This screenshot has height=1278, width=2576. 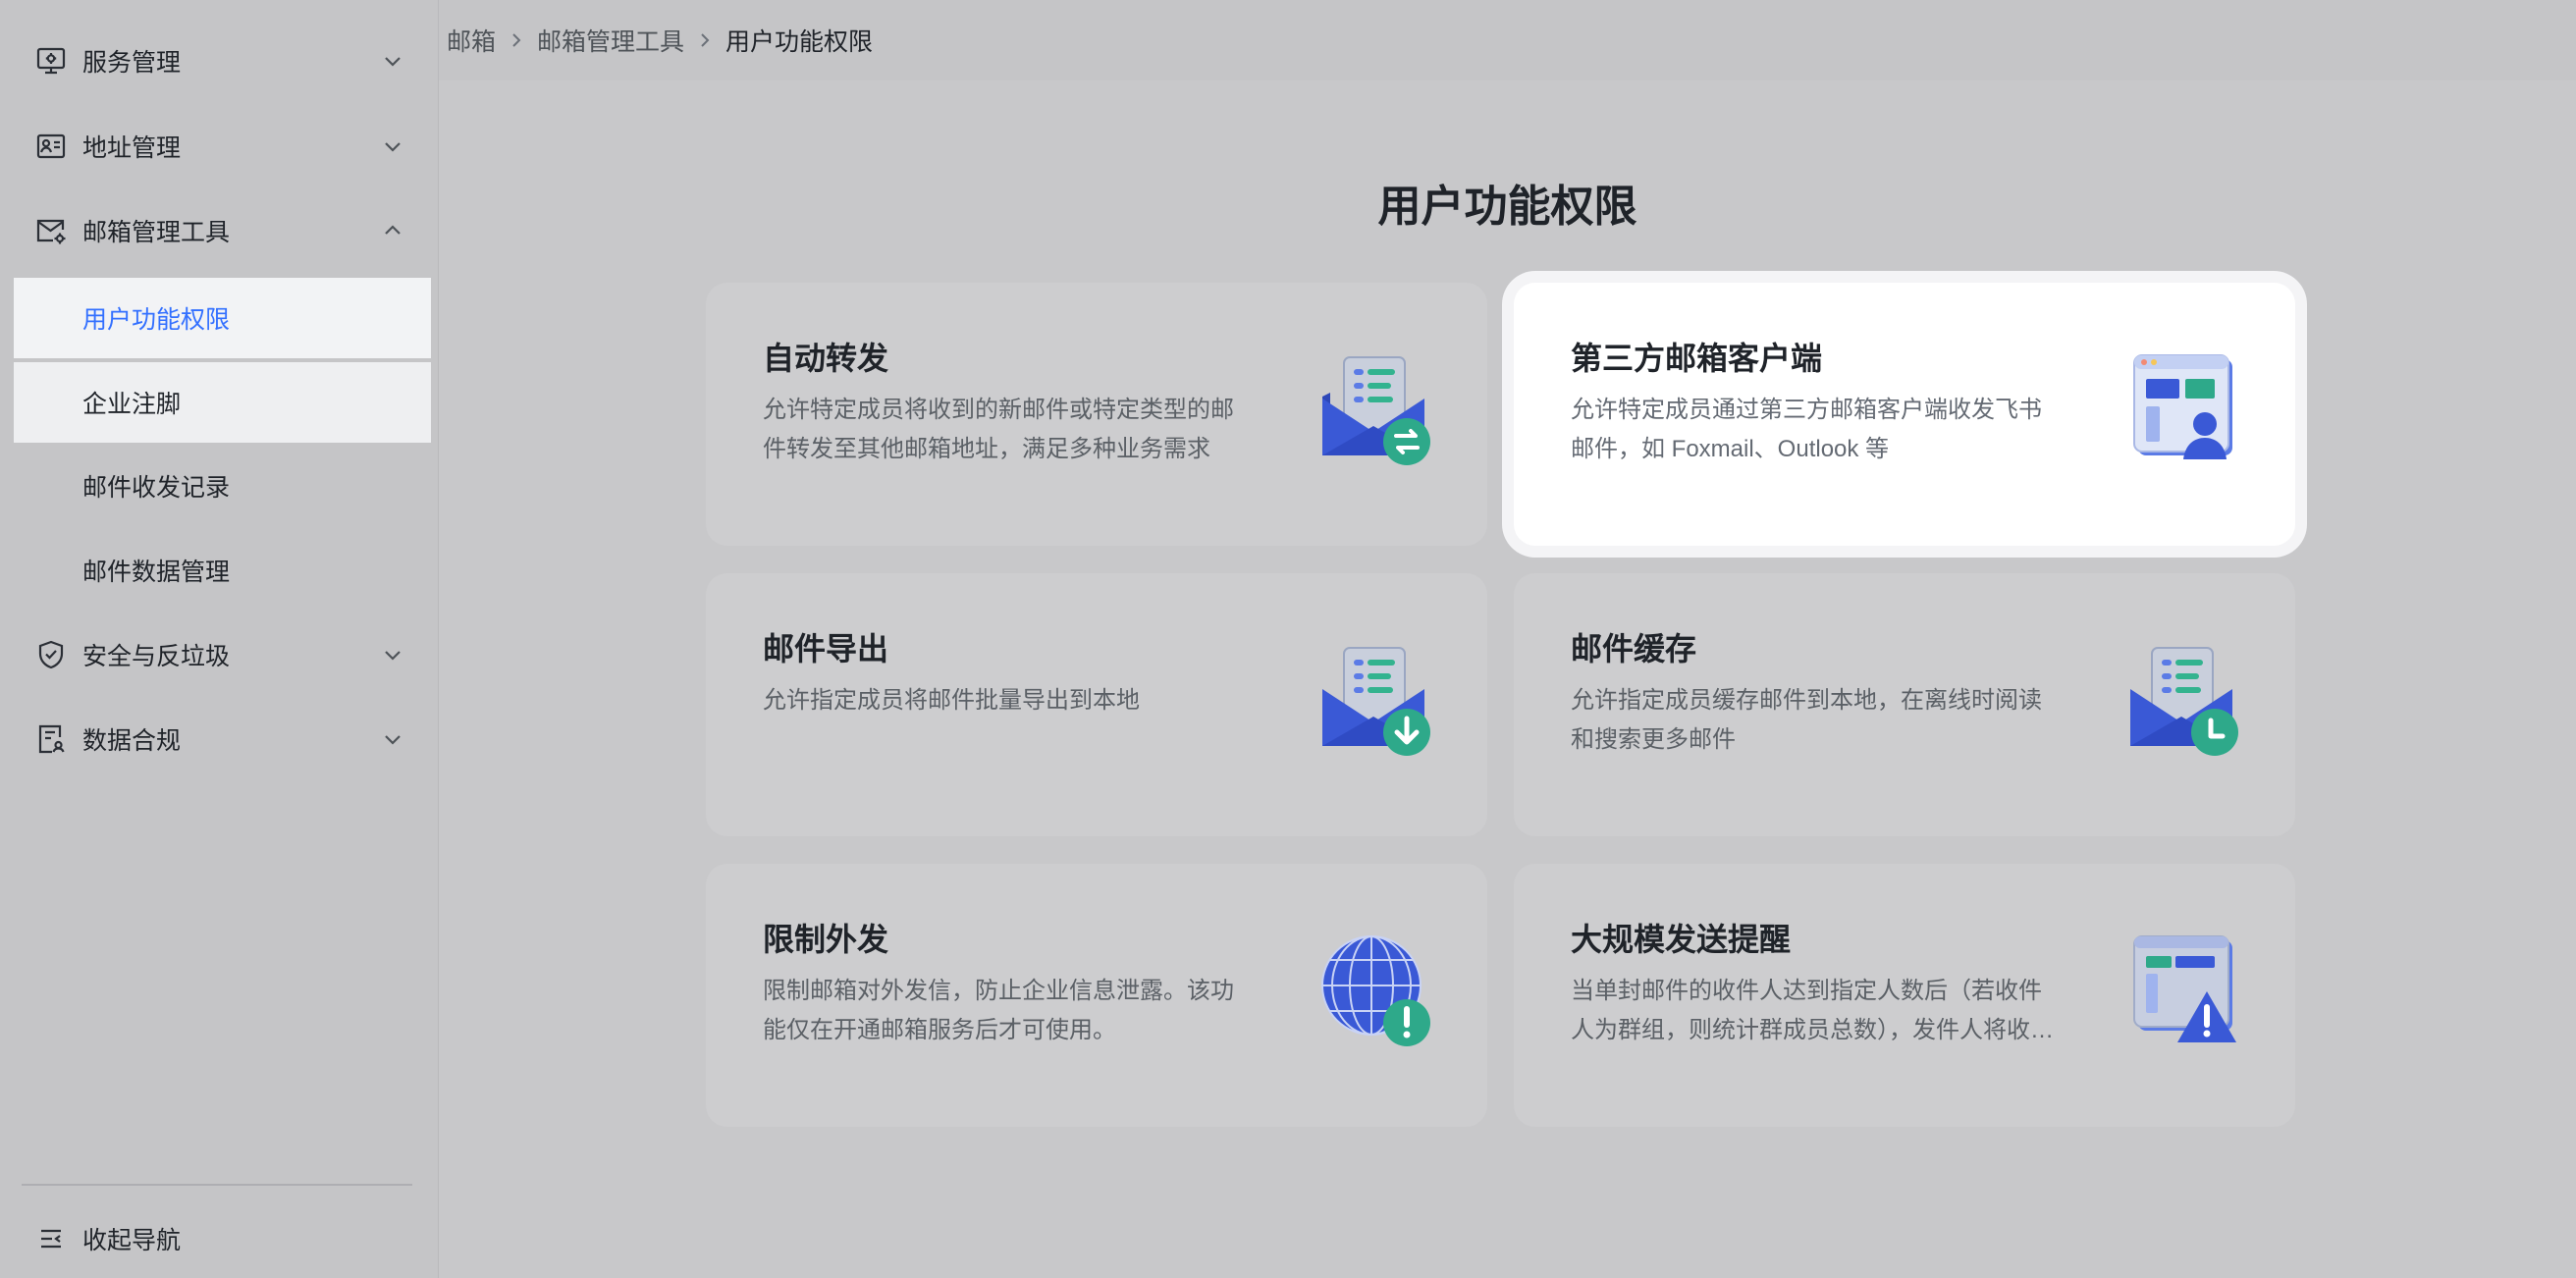 I want to click on mail-settings-icon, so click(x=51, y=231).